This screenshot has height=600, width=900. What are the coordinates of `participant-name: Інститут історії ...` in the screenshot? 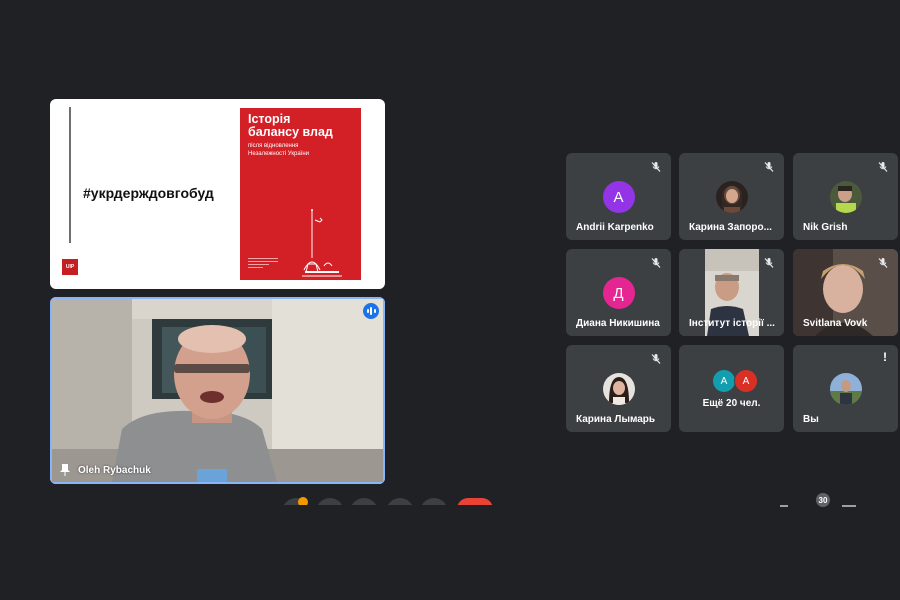 It's located at (732, 323).